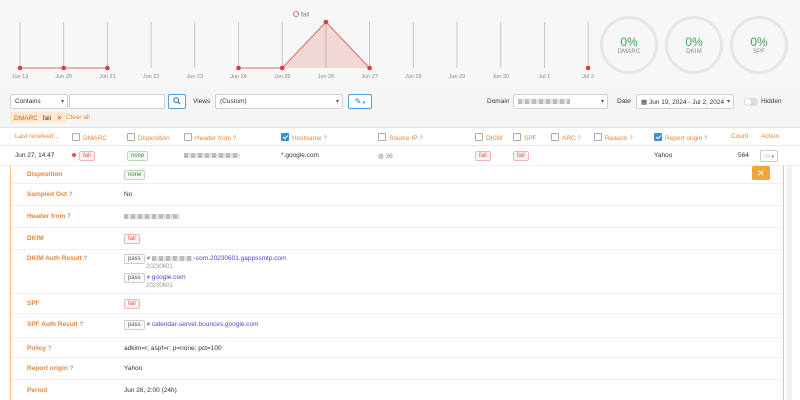  What do you see at coordinates (28, 101) in the screenshot?
I see `match-mode-value: Contains` at bounding box center [28, 101].